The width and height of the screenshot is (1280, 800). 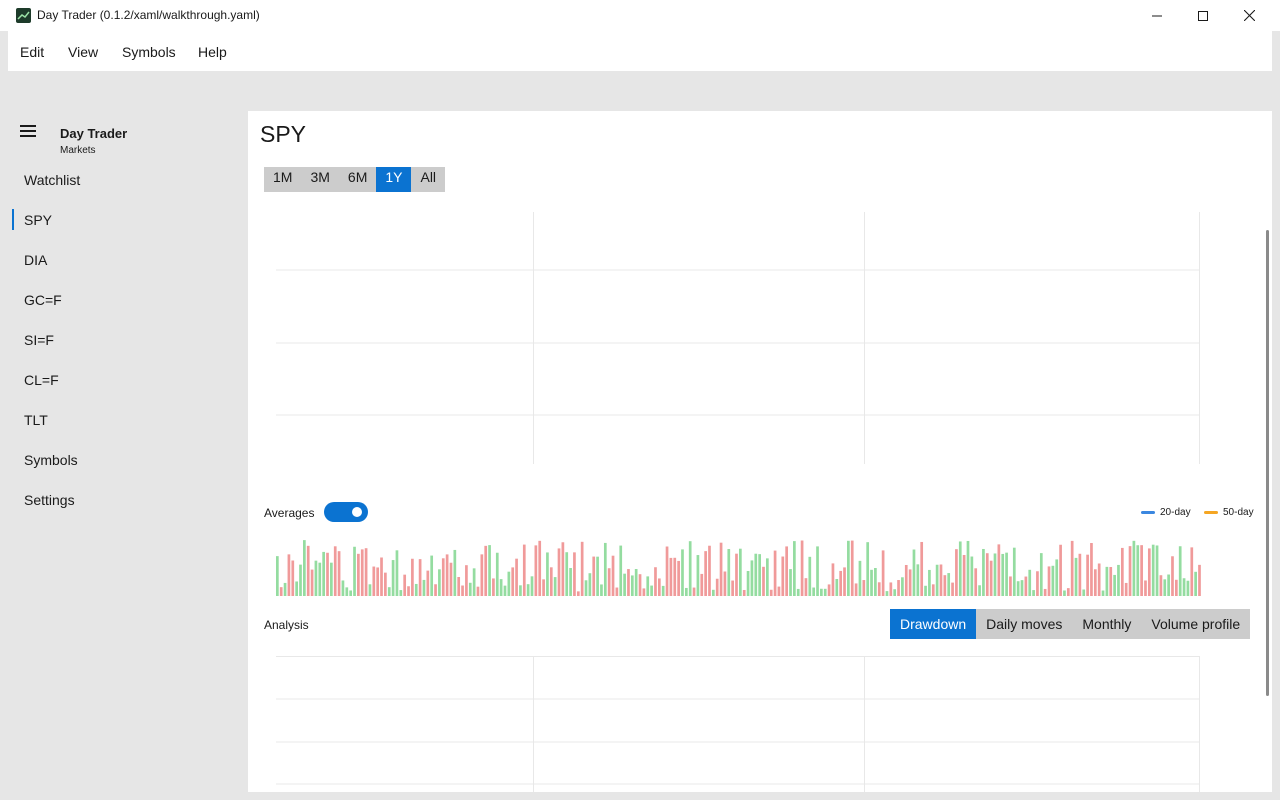 What do you see at coordinates (38, 220) in the screenshot?
I see `sidebar-item-spy: SPY` at bounding box center [38, 220].